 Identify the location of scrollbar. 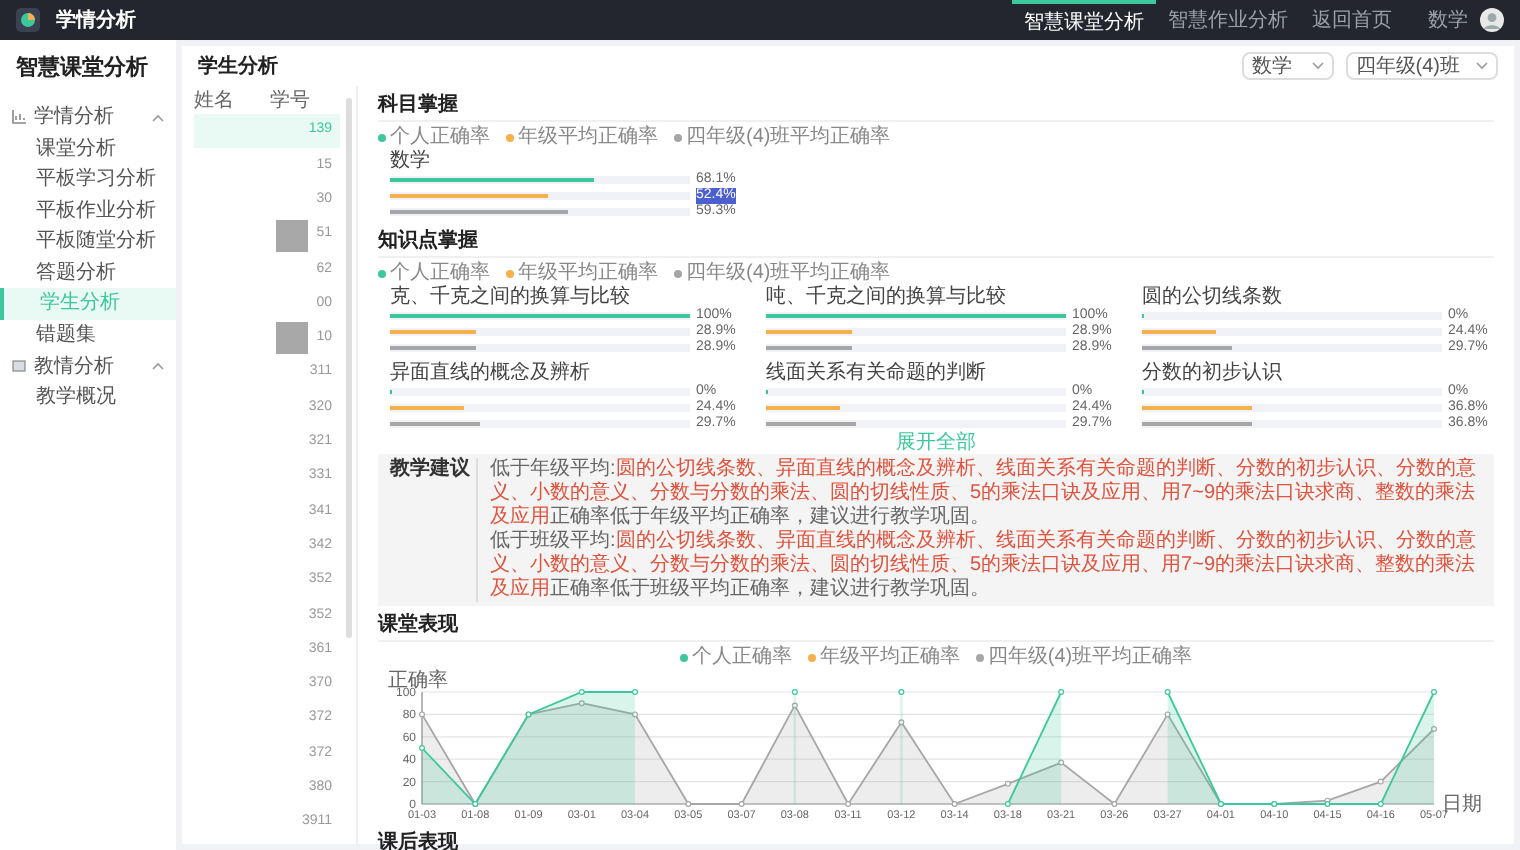
(349, 368).